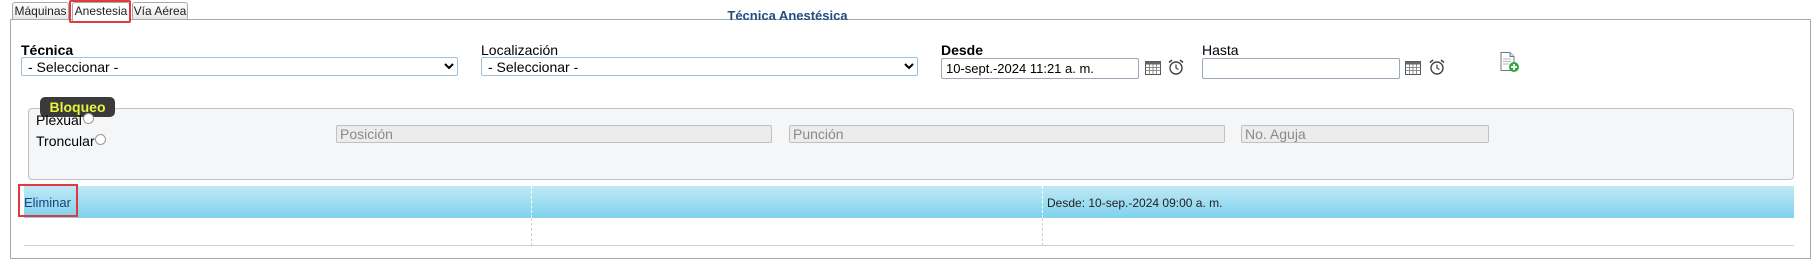 The width and height of the screenshot is (1814, 264). What do you see at coordinates (1220, 50) in the screenshot?
I see `hasta-label: Hasta` at bounding box center [1220, 50].